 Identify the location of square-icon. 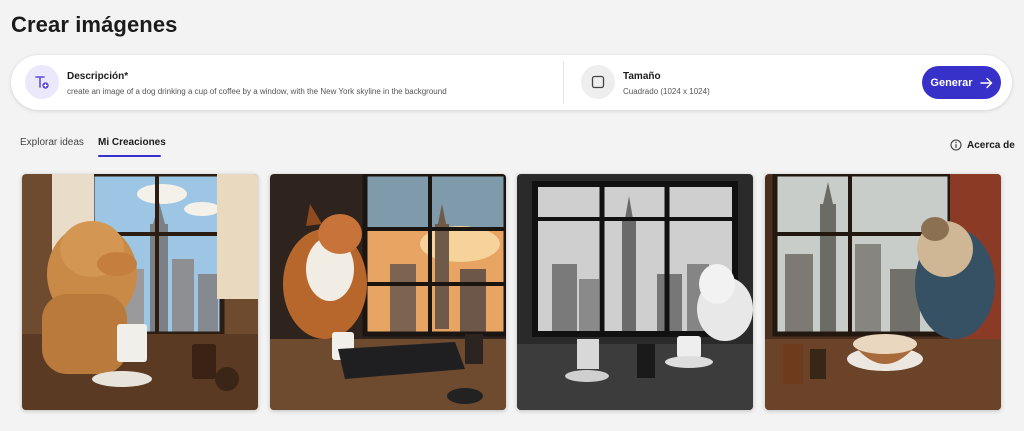
(598, 82).